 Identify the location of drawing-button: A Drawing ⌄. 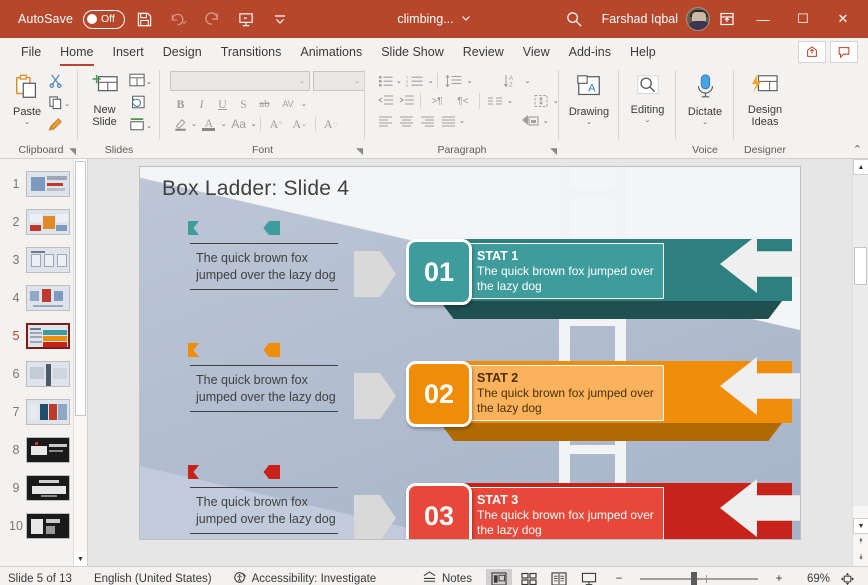
(589, 98).